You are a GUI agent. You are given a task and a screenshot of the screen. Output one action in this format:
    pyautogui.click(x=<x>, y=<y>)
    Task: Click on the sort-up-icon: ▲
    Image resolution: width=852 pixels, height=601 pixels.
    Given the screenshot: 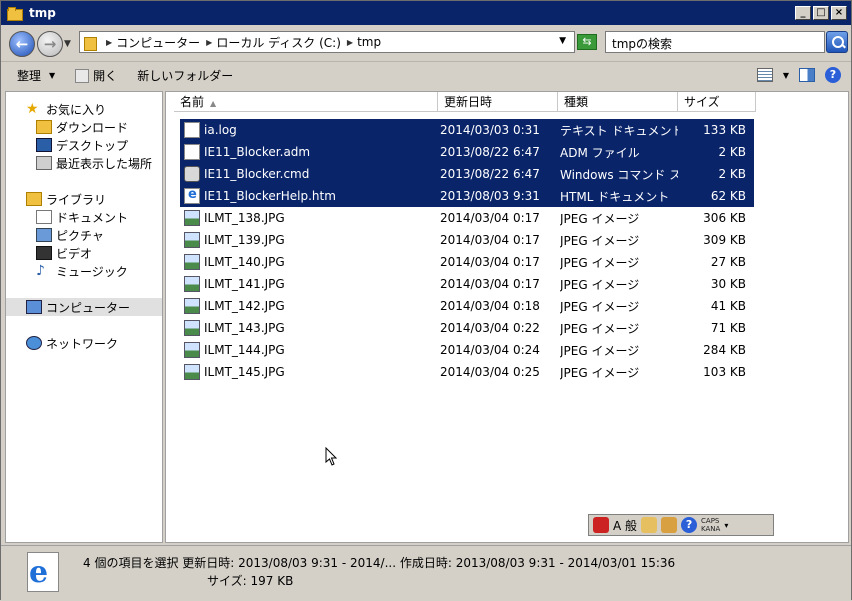 What is the action you would take?
    pyautogui.click(x=213, y=103)
    